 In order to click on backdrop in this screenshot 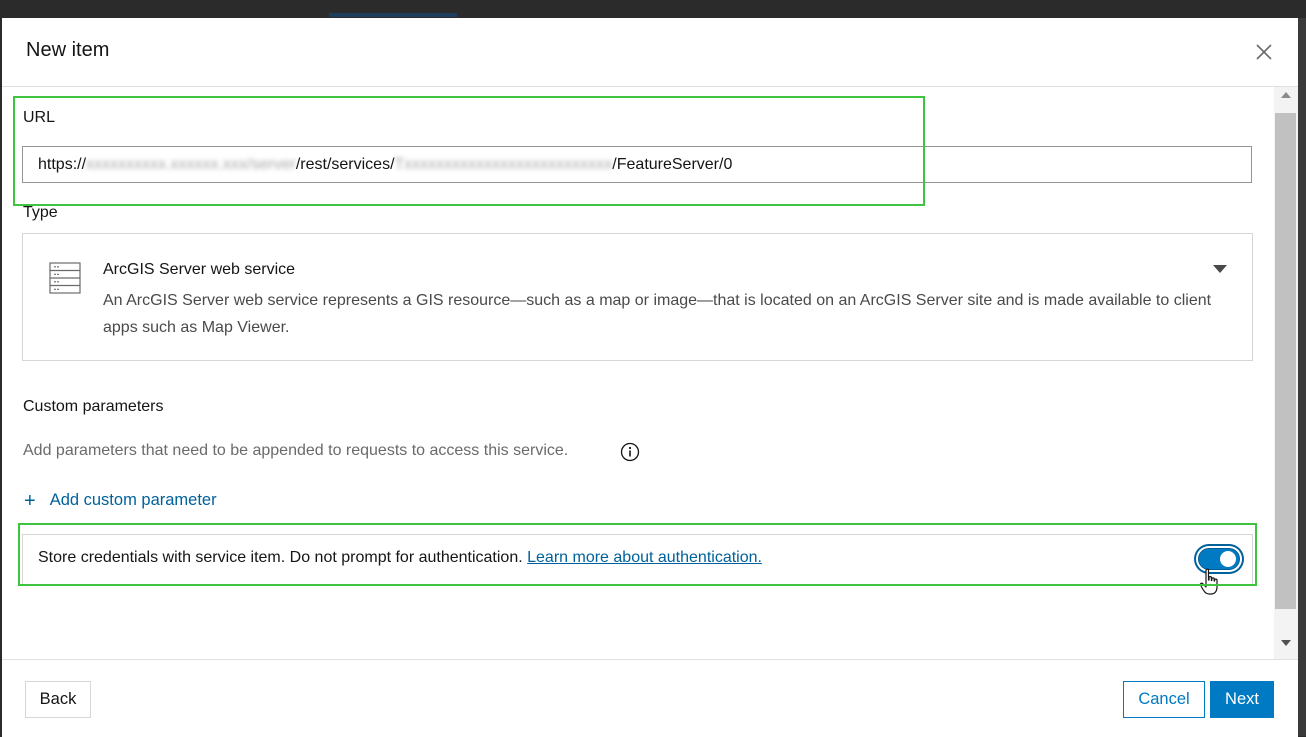, I will do `click(653, 9)`.